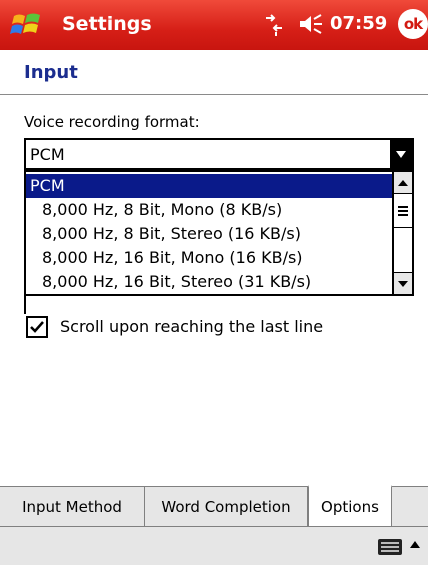  I want to click on speaker-icon, so click(312, 24).